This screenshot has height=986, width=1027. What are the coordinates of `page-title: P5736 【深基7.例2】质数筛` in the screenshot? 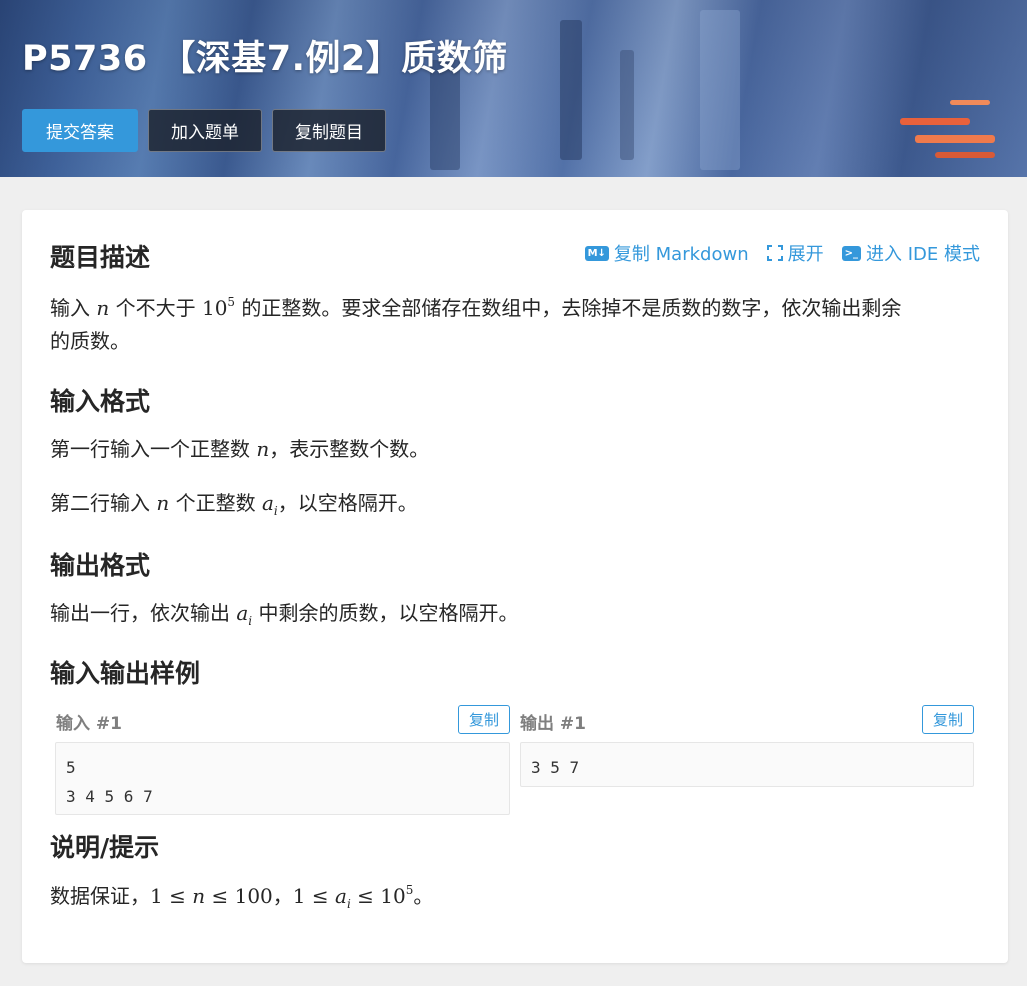 It's located at (265, 59).